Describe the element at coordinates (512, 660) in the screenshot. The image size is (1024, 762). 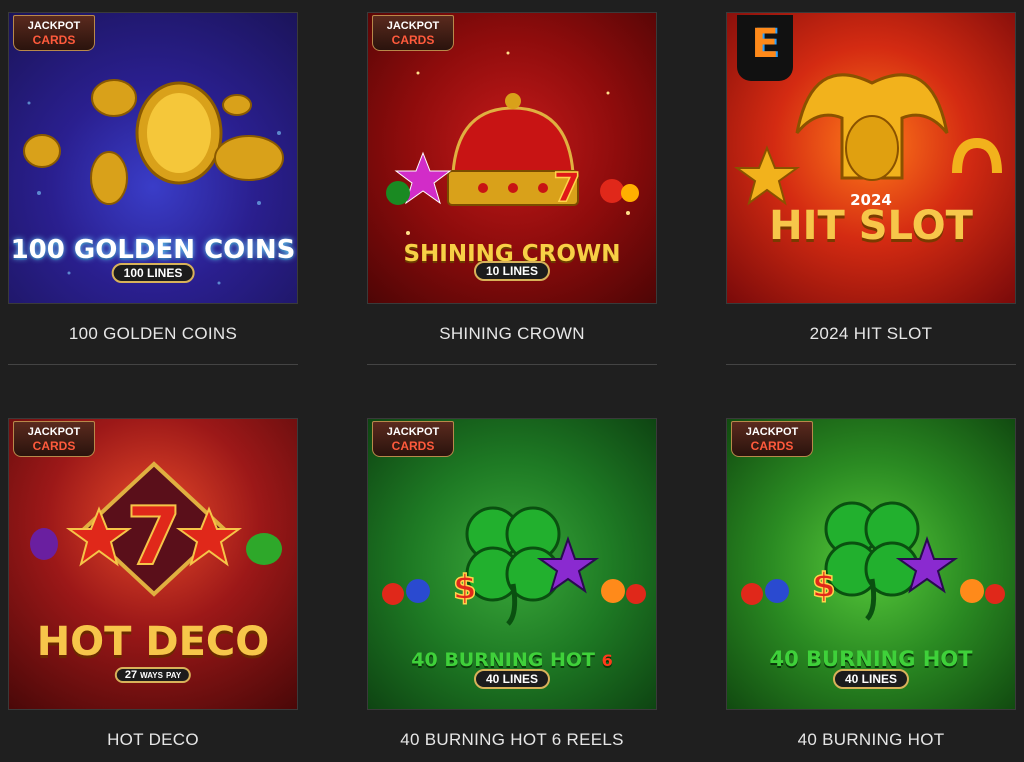
I see `game-art-title: 40 BURNING HOT 6` at that location.